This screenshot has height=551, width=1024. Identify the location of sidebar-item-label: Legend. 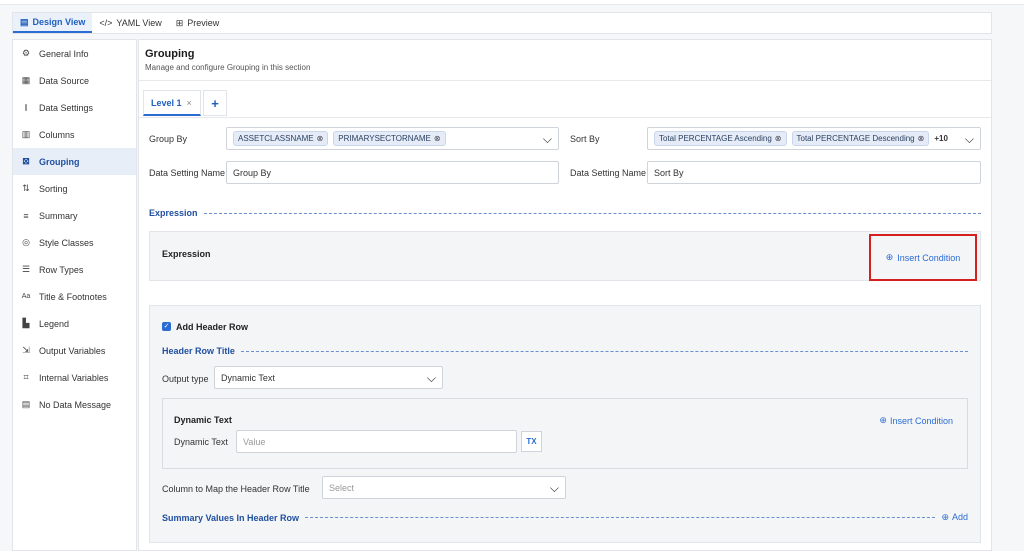
(54, 323).